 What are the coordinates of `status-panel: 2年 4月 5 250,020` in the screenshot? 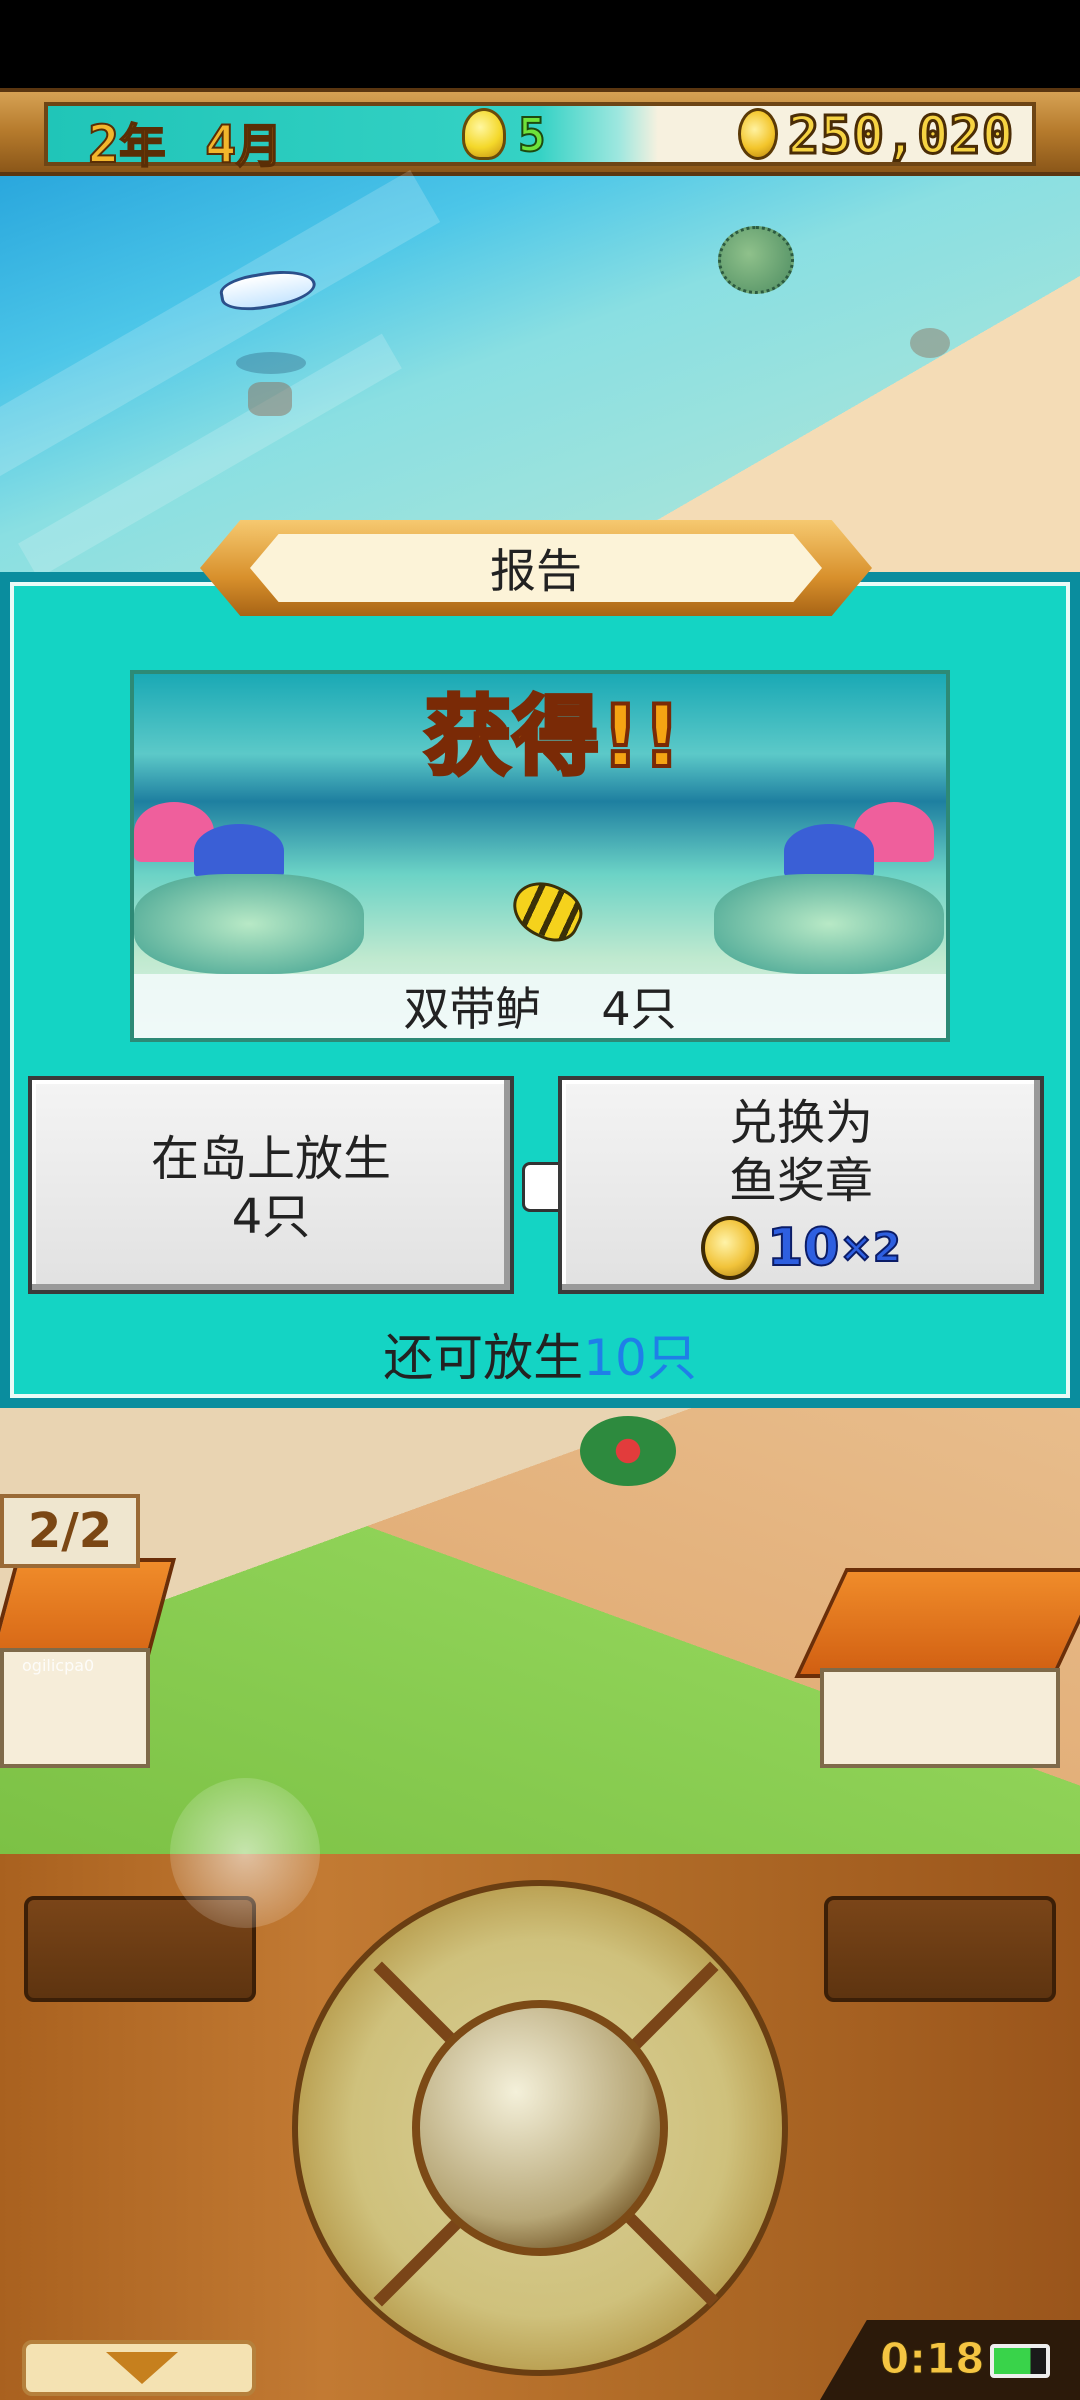 It's located at (540, 139).